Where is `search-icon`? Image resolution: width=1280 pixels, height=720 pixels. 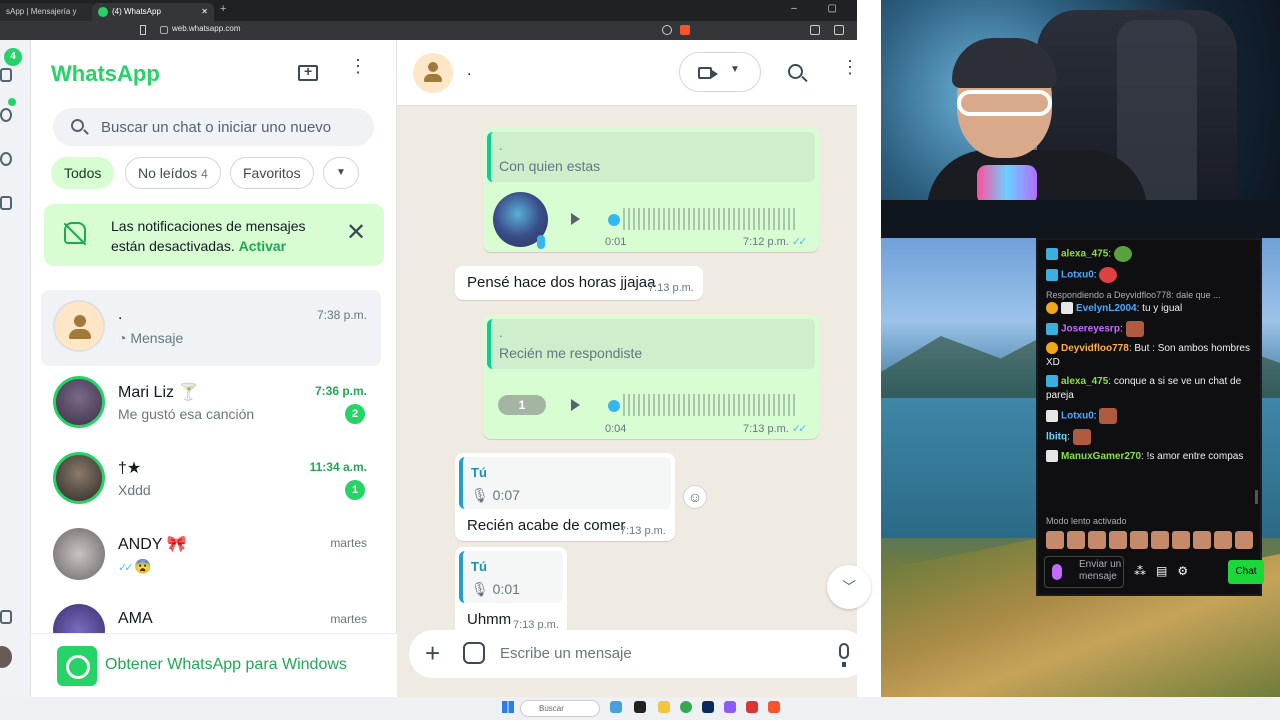 search-icon is located at coordinates (795, 71).